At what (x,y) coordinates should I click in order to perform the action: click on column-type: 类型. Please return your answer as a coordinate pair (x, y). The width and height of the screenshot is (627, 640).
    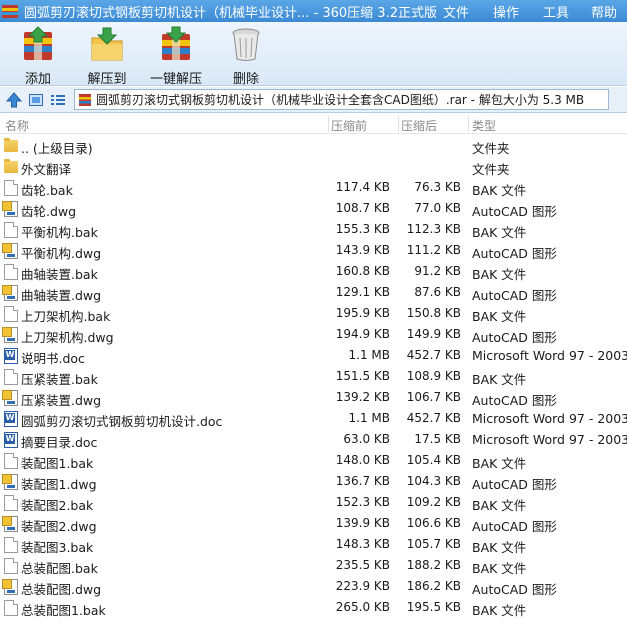
    Looking at the image, I should click on (484, 125).